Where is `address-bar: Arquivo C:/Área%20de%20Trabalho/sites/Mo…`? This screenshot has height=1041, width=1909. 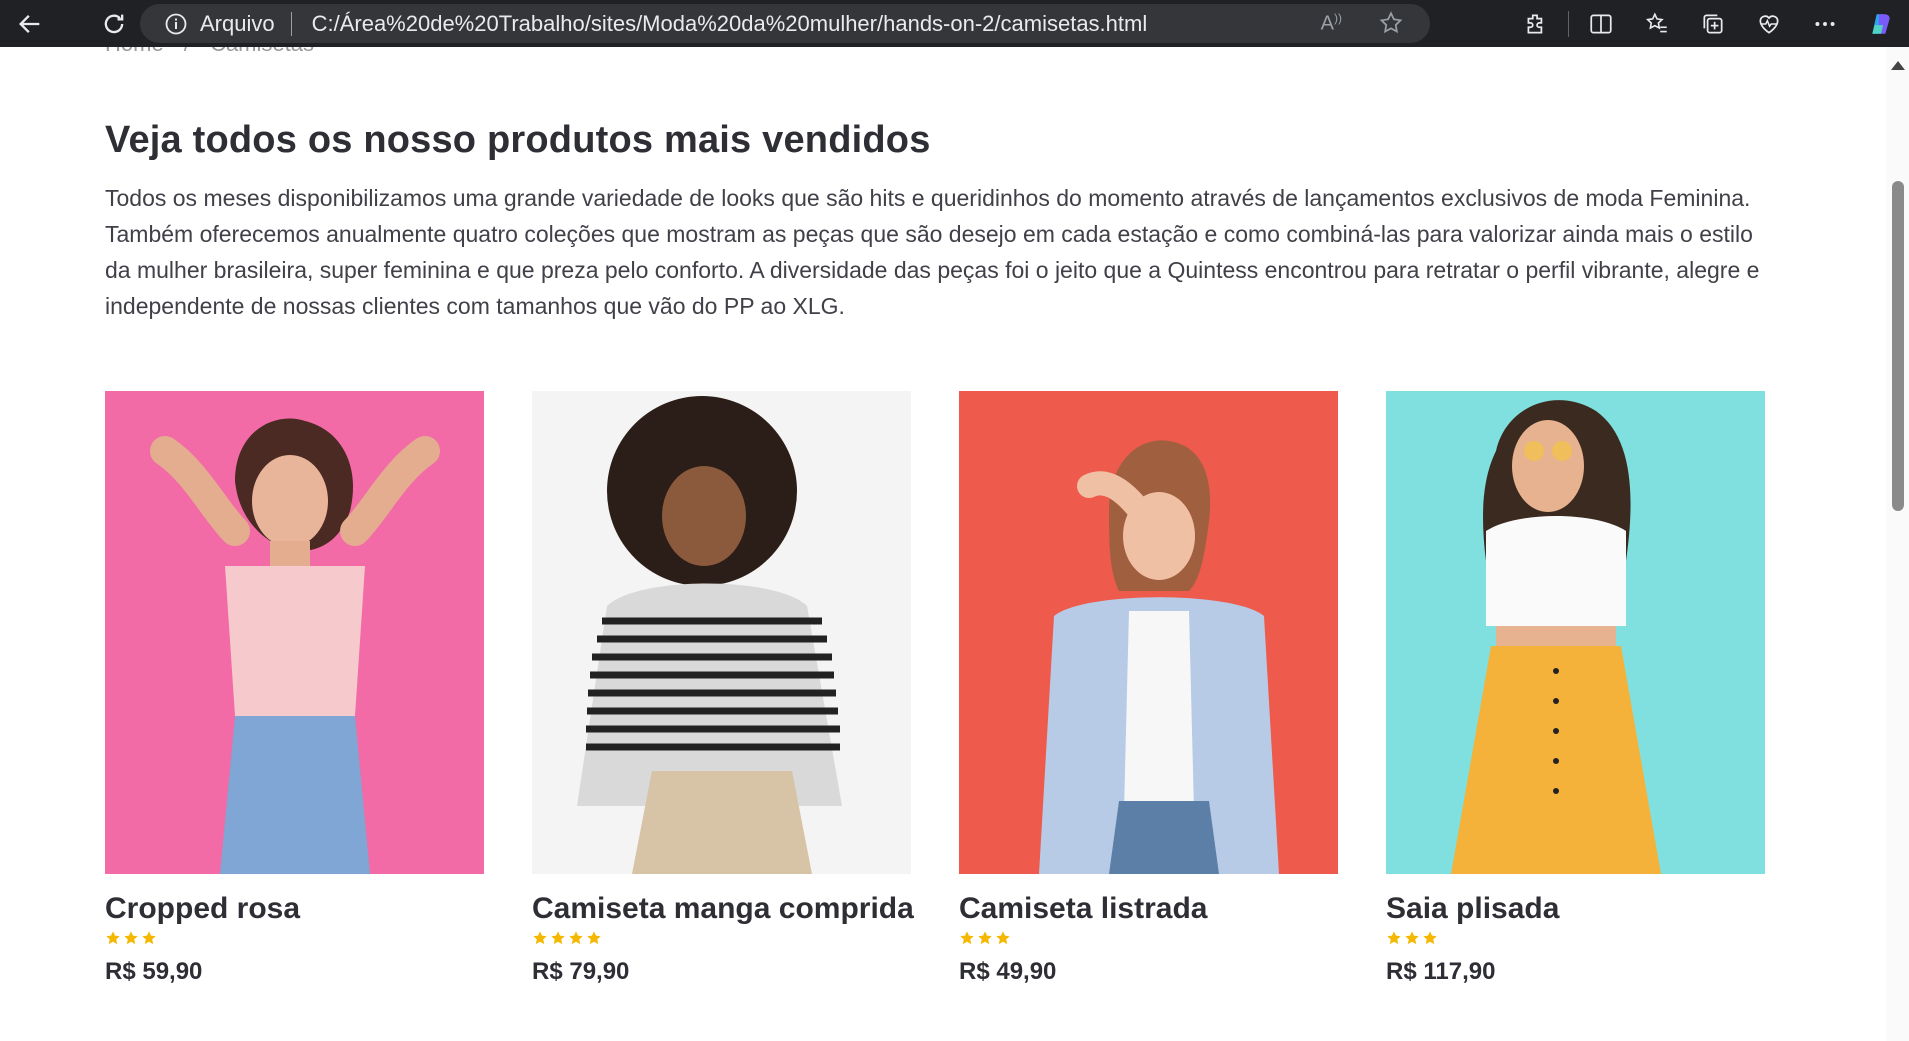 address-bar: Arquivo C:/Área%20de%20Trabalho/sites/Mo… is located at coordinates (785, 23).